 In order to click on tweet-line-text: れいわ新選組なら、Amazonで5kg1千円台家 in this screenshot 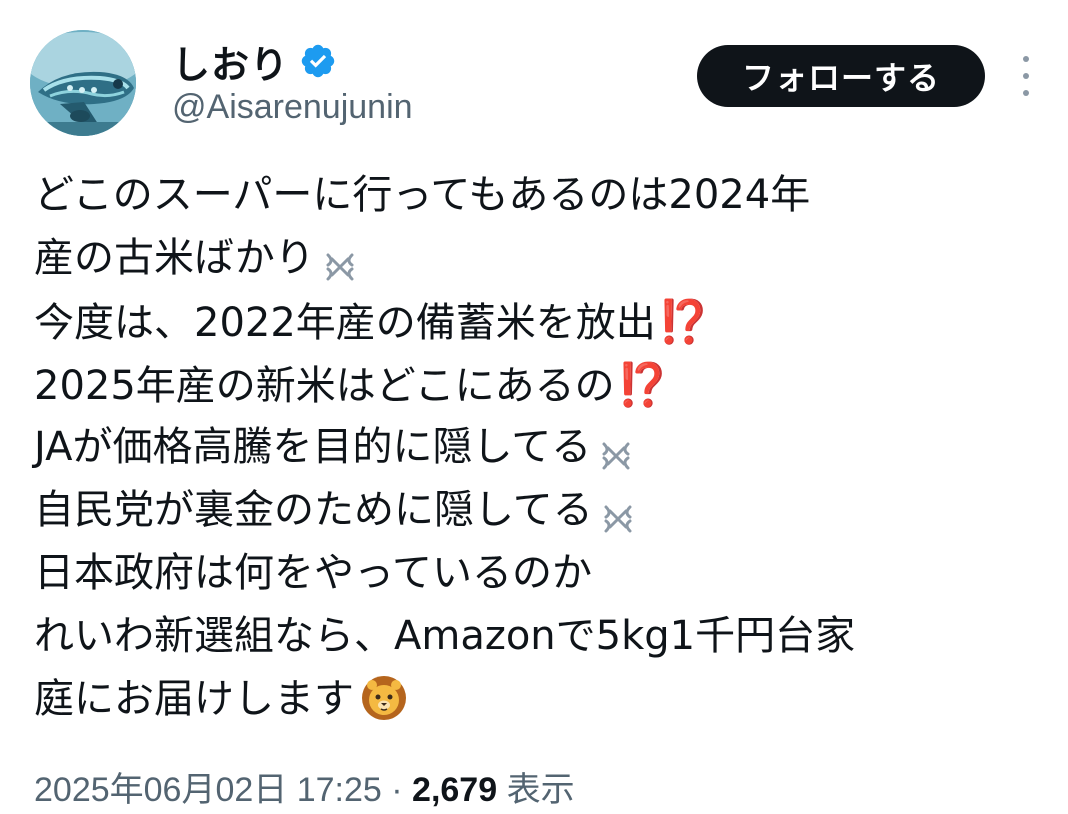, I will do `click(445, 636)`.